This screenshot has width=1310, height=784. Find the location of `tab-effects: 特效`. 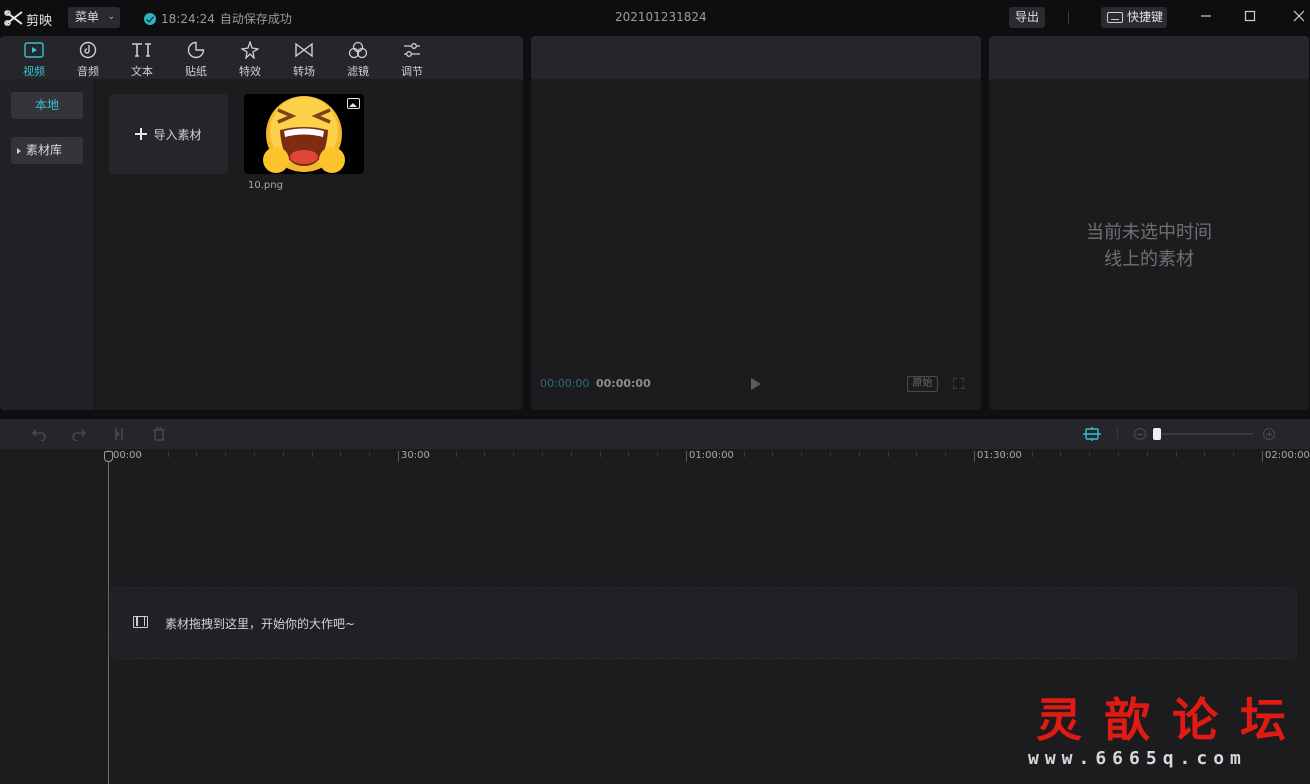

tab-effects: 特效 is located at coordinates (250, 57).